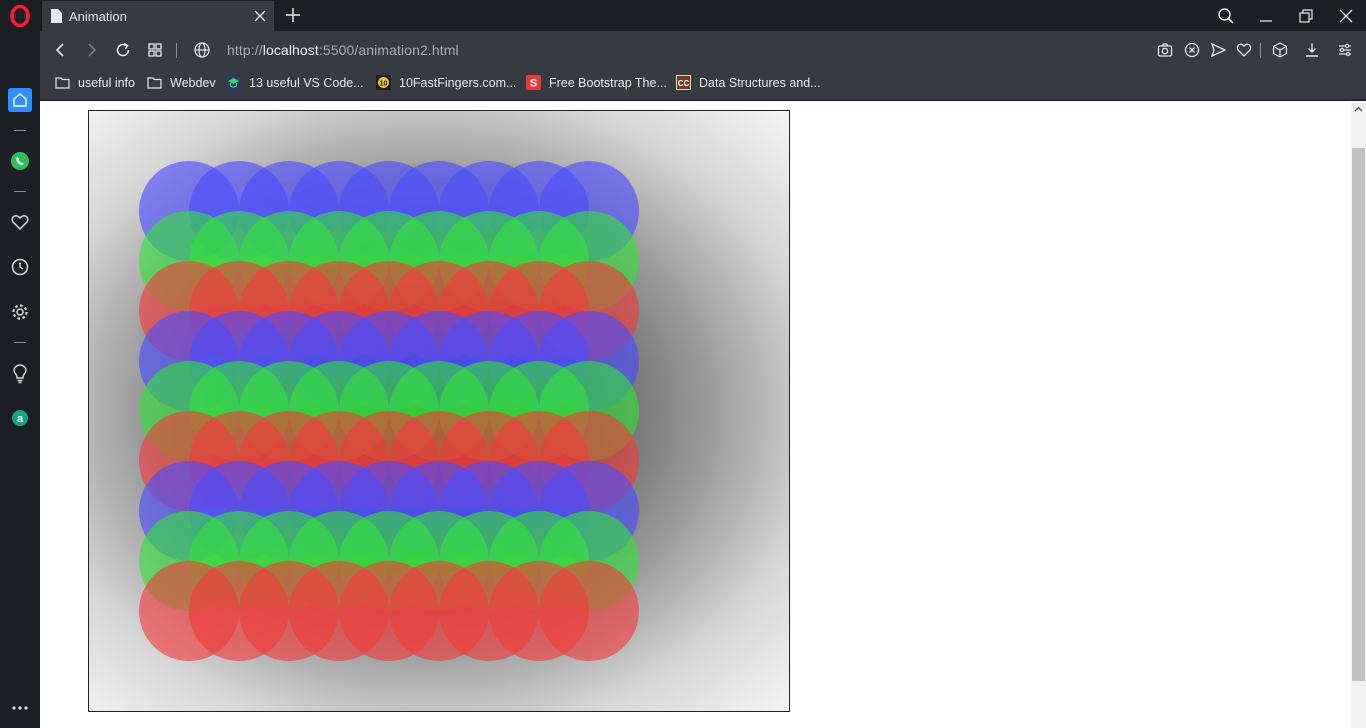  What do you see at coordinates (589, 611) in the screenshot?
I see `circle` at bounding box center [589, 611].